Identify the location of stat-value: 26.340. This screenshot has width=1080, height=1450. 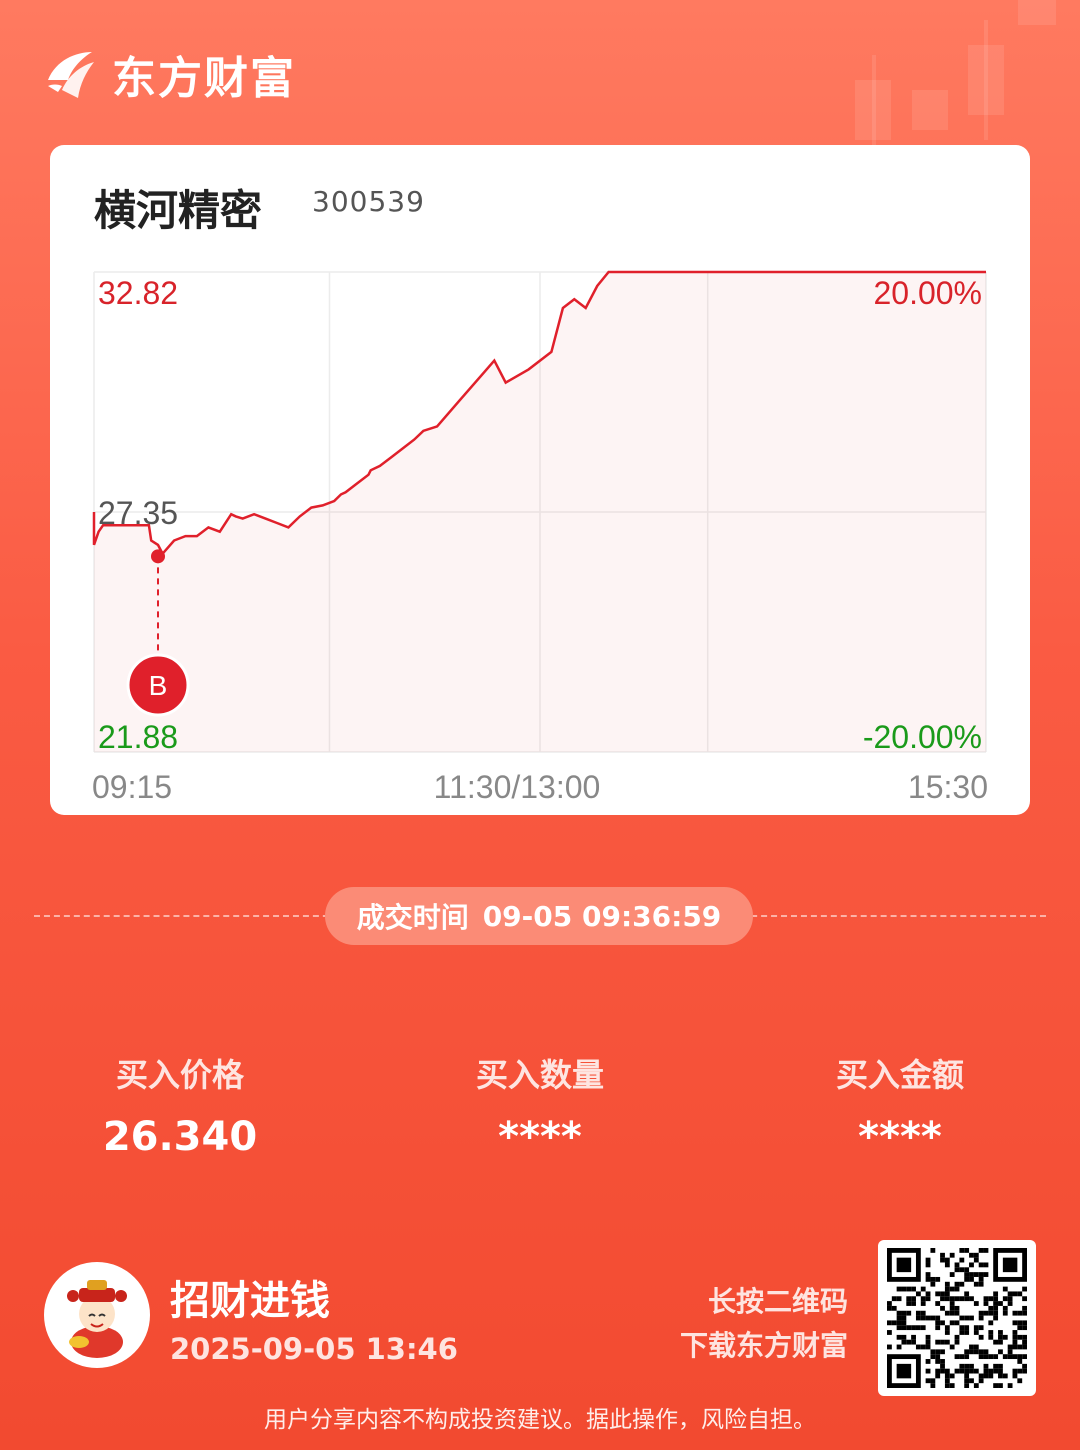
(180, 1137).